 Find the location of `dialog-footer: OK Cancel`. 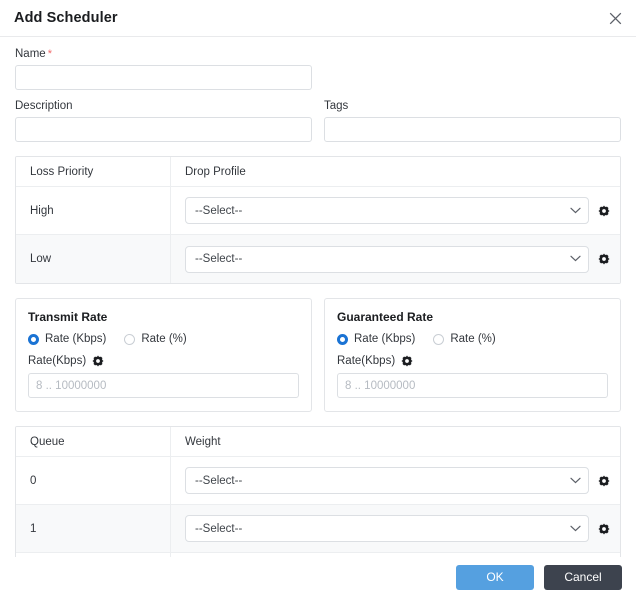

dialog-footer: OK Cancel is located at coordinates (318, 581).